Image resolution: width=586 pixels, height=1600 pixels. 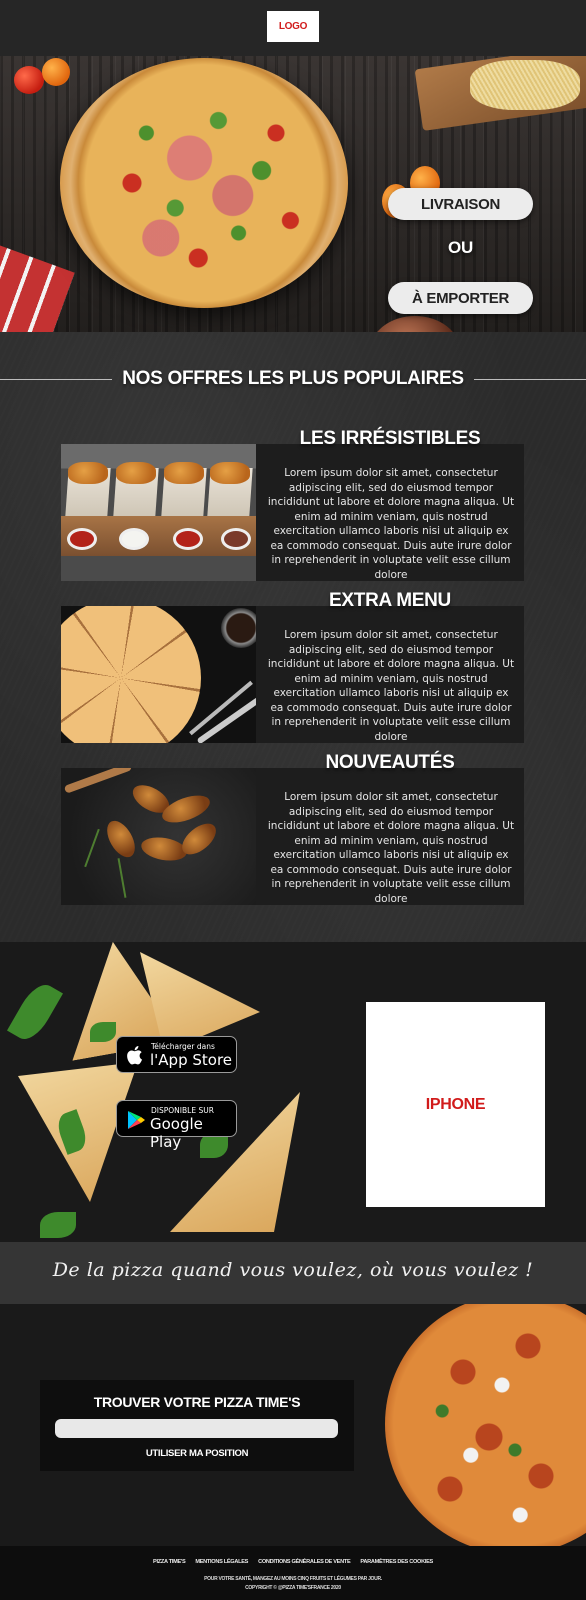 I want to click on fried-food-image, so click(x=158, y=512).